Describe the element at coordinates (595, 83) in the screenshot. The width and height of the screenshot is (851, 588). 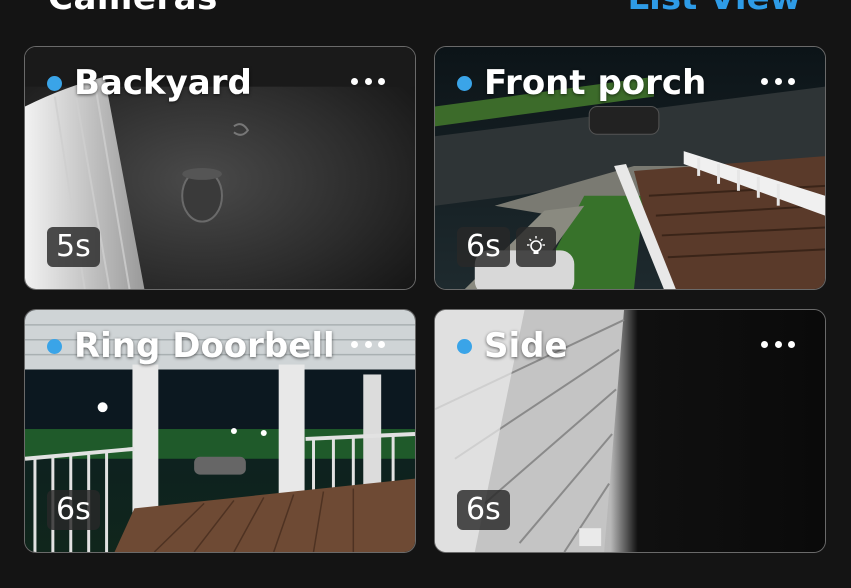
I see `camera-name: Front porch` at that location.